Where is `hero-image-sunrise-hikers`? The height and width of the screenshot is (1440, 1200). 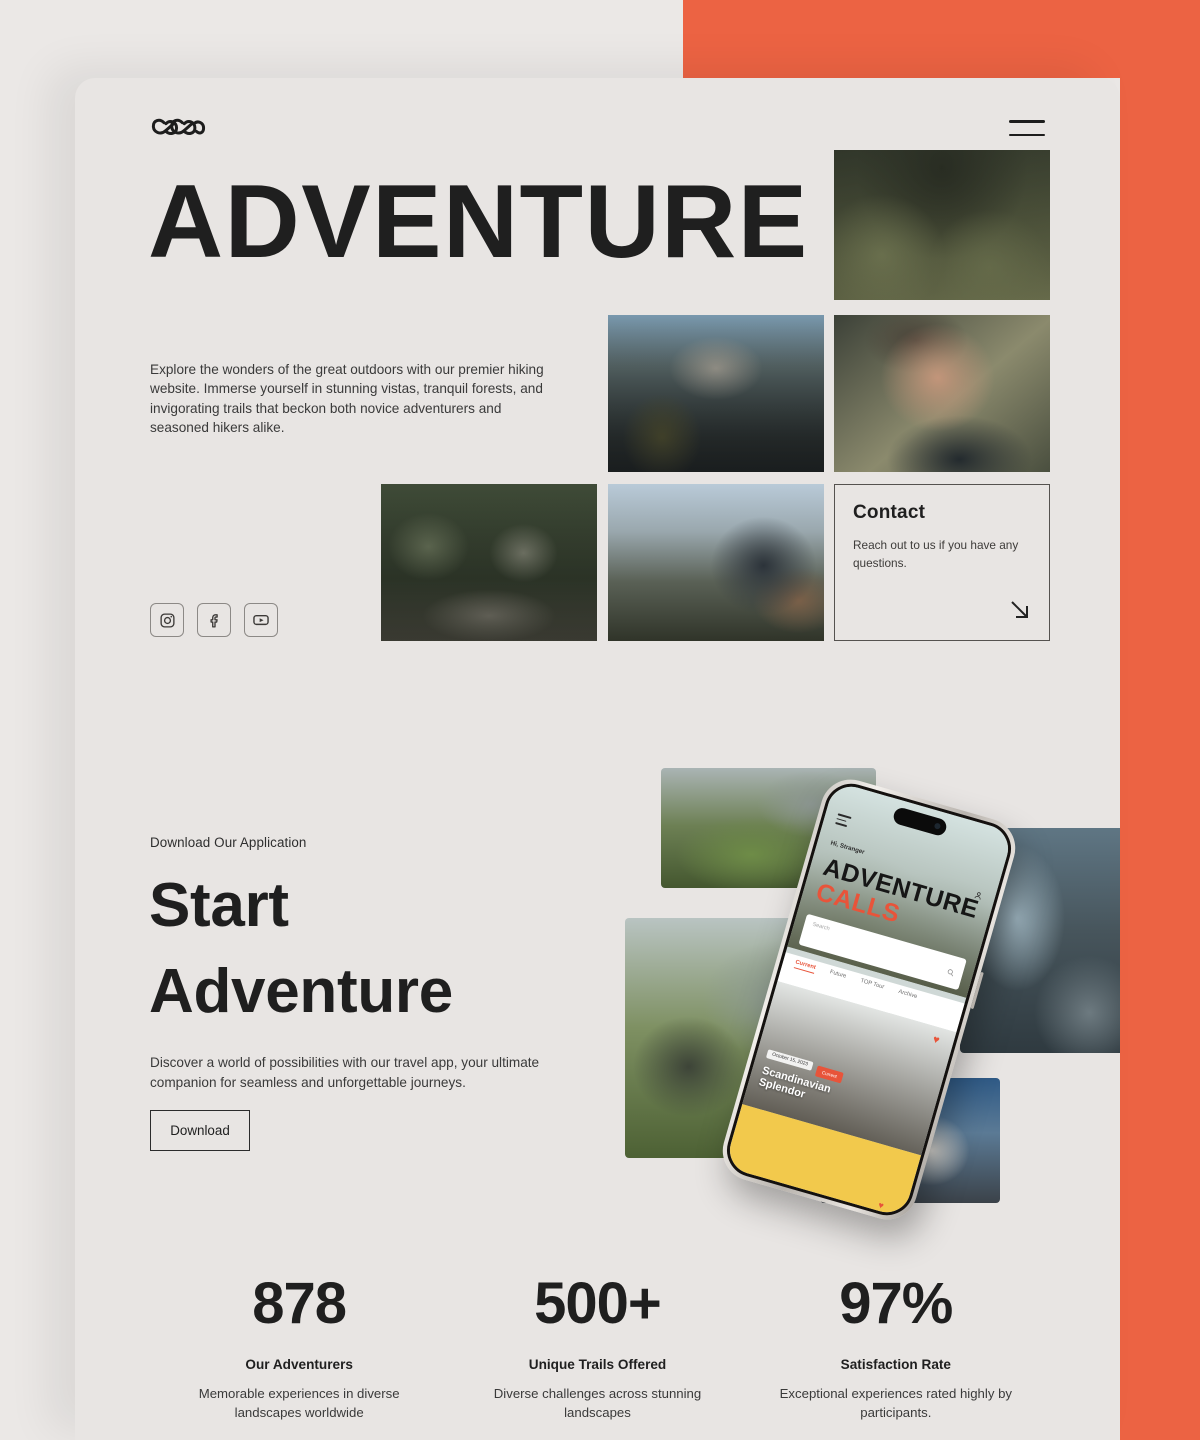
hero-image-sunrise-hikers is located at coordinates (716, 562).